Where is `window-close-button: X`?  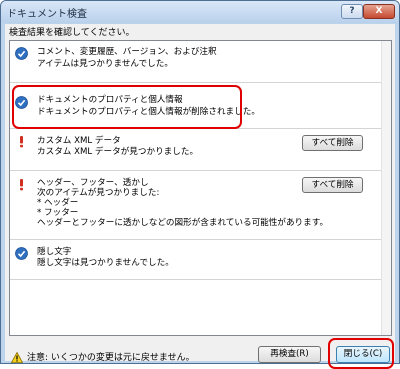 window-close-button: X is located at coordinates (379, 11).